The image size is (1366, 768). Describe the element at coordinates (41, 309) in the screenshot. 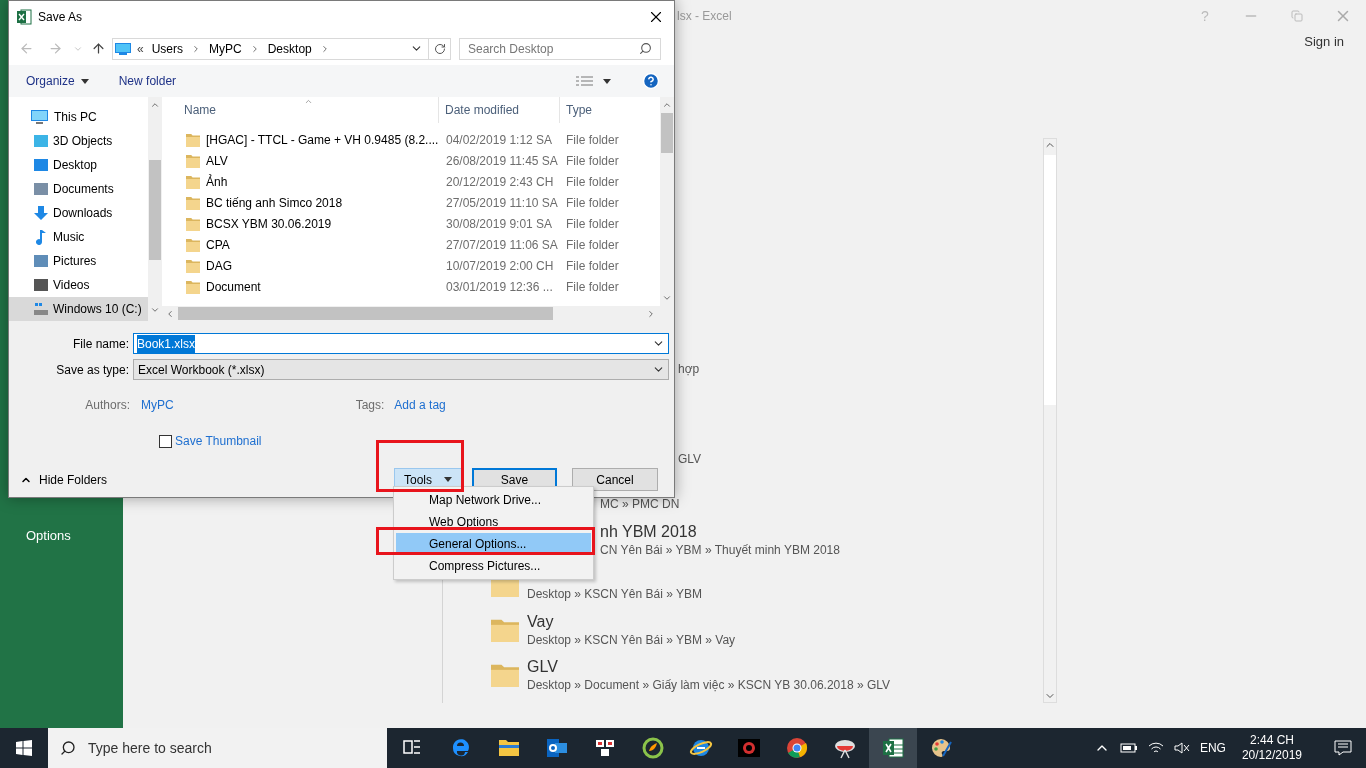

I see `drive-icon` at that location.